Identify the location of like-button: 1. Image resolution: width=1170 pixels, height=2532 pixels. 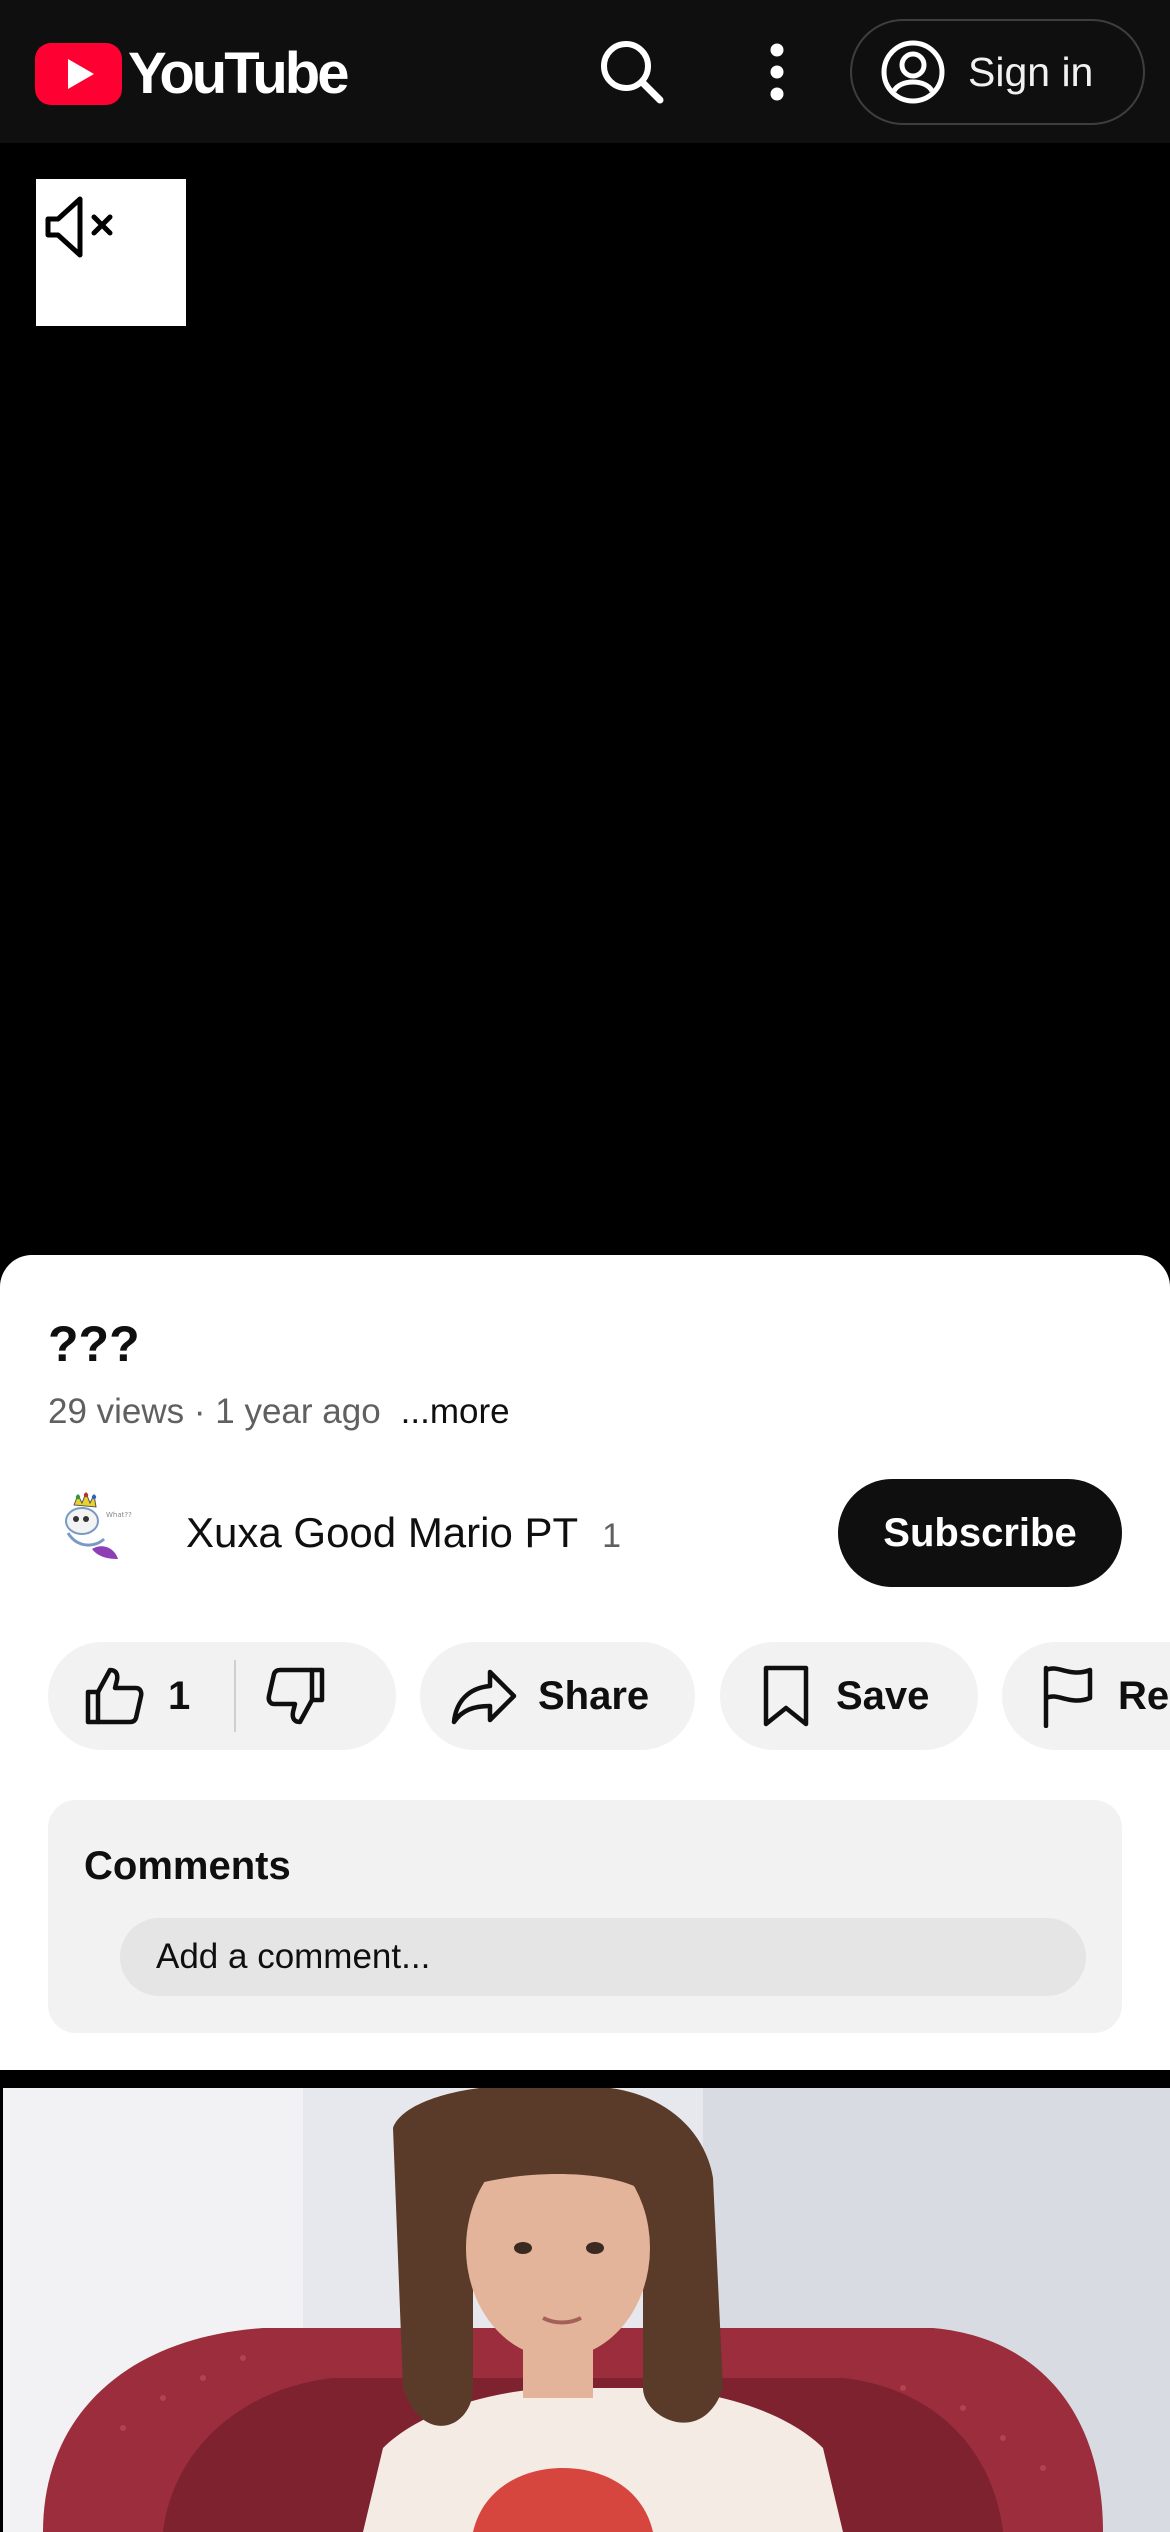
(141, 1696).